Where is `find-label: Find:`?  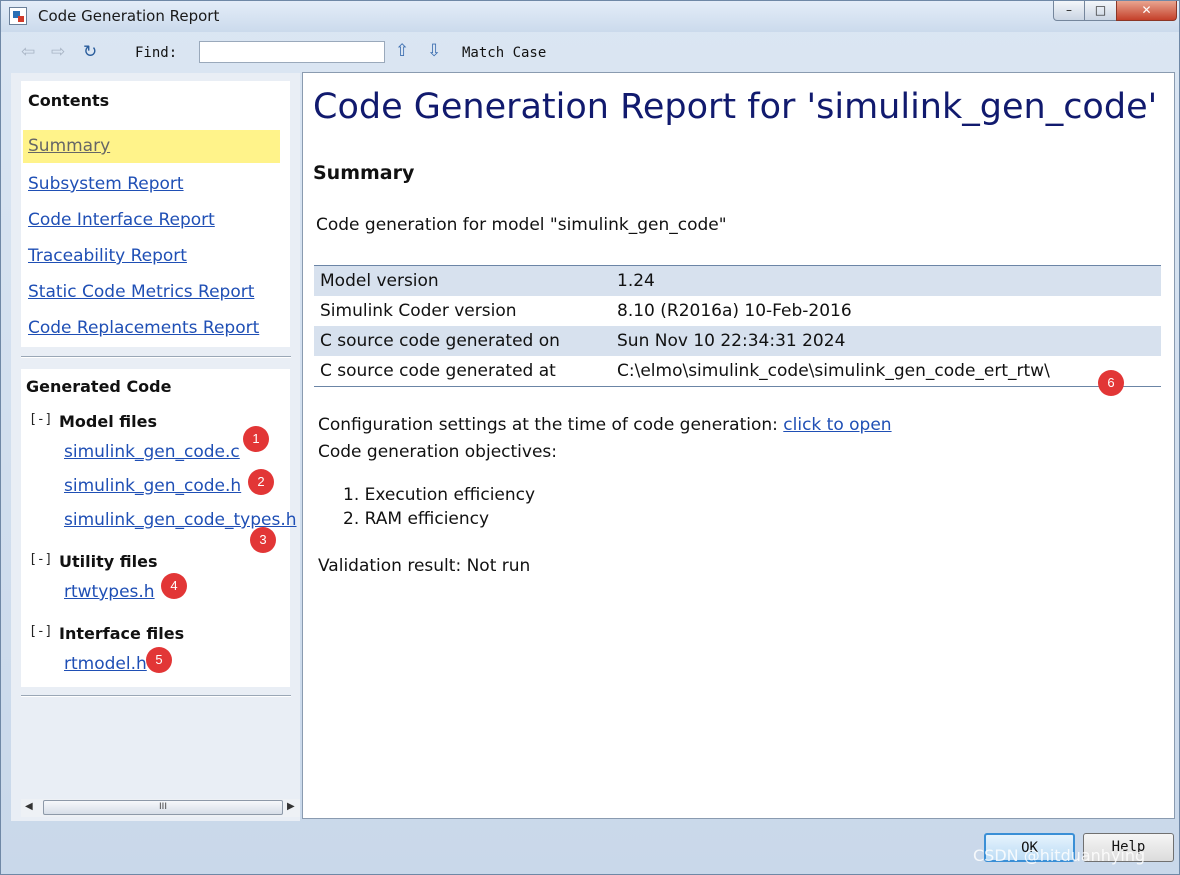
find-label: Find: is located at coordinates (156, 53).